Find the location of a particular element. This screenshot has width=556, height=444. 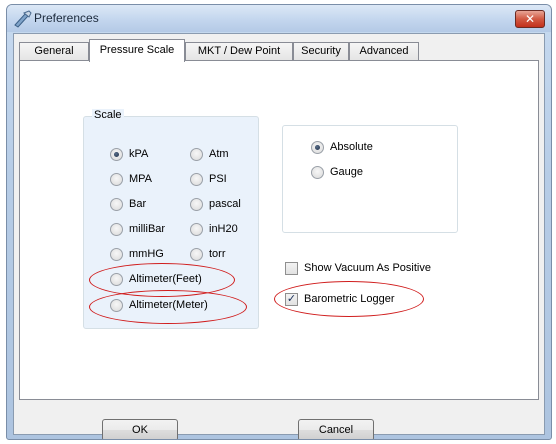

scale-group-legend: Scale is located at coordinates (108, 115).